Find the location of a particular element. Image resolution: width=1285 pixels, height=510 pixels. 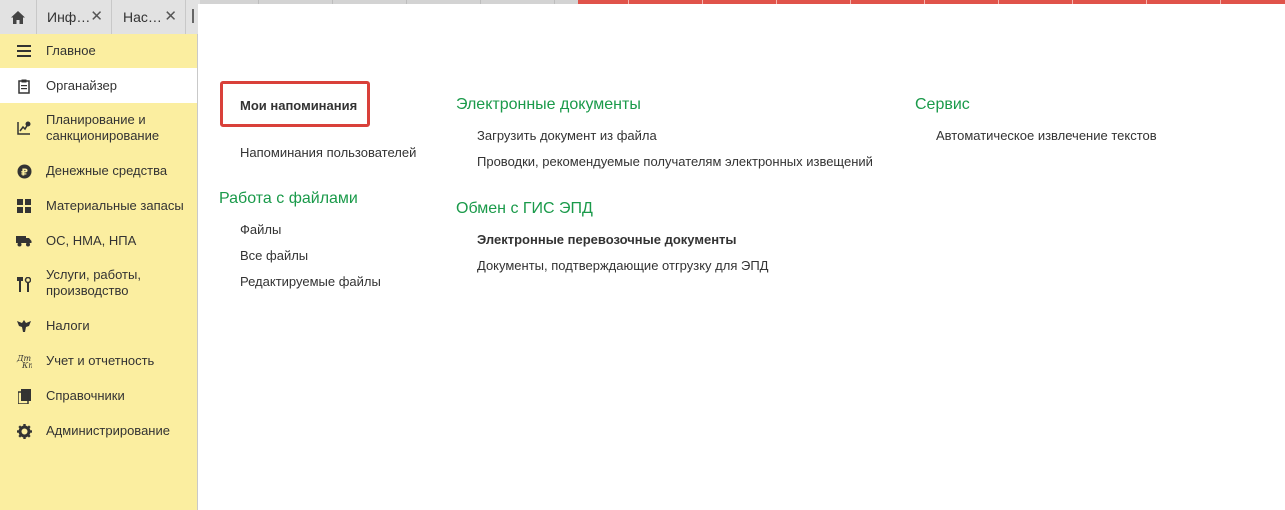

sidebar-item-money: ₽ Денежные средства is located at coordinates (98, 170).